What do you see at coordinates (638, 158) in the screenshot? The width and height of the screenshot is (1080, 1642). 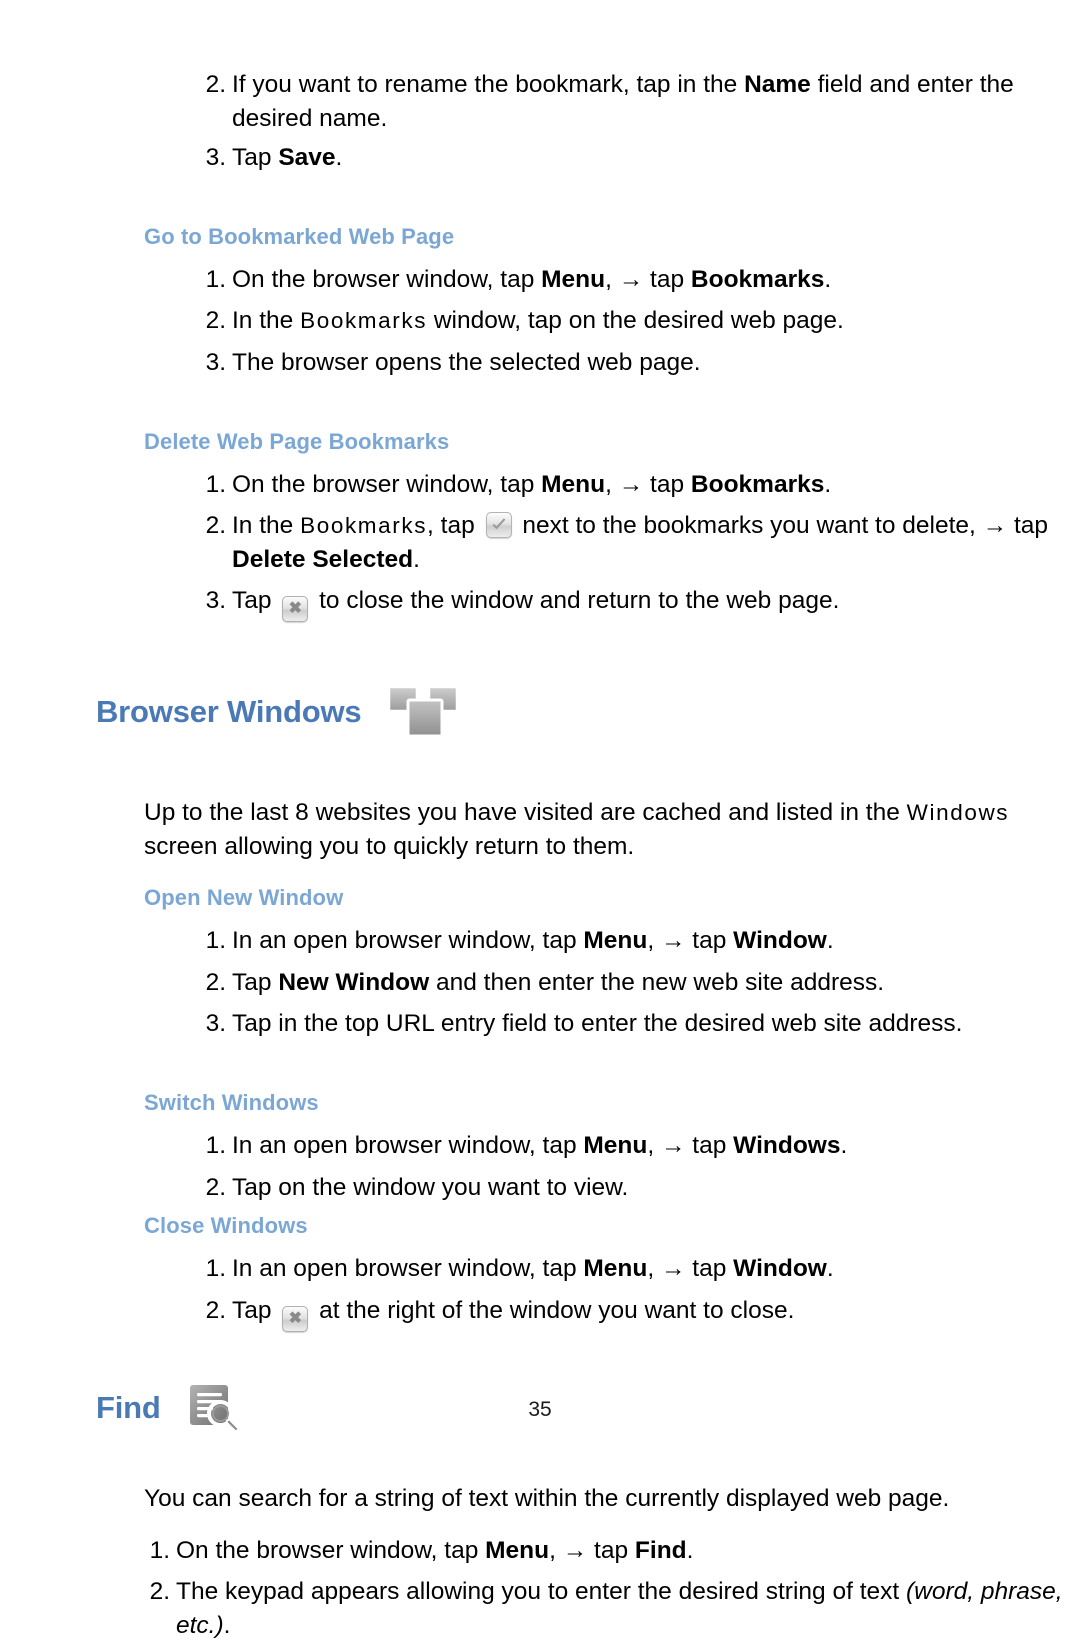 I see `list-item: 3. Tap Save.` at bounding box center [638, 158].